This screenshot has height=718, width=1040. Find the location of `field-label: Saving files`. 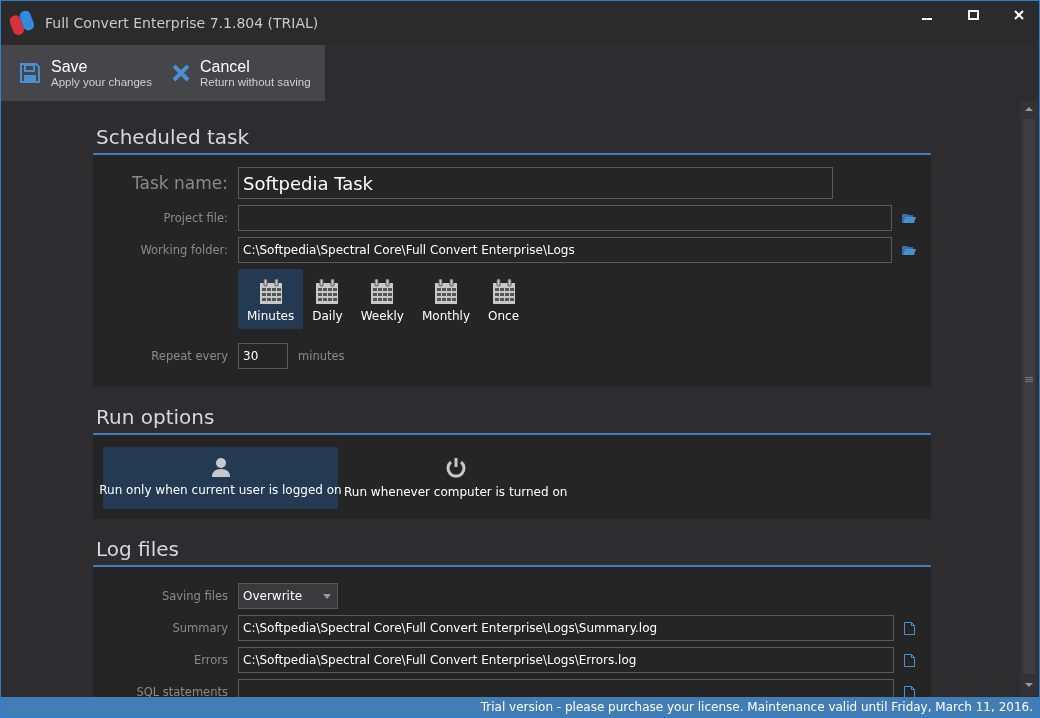

field-label: Saving files is located at coordinates (194, 596).